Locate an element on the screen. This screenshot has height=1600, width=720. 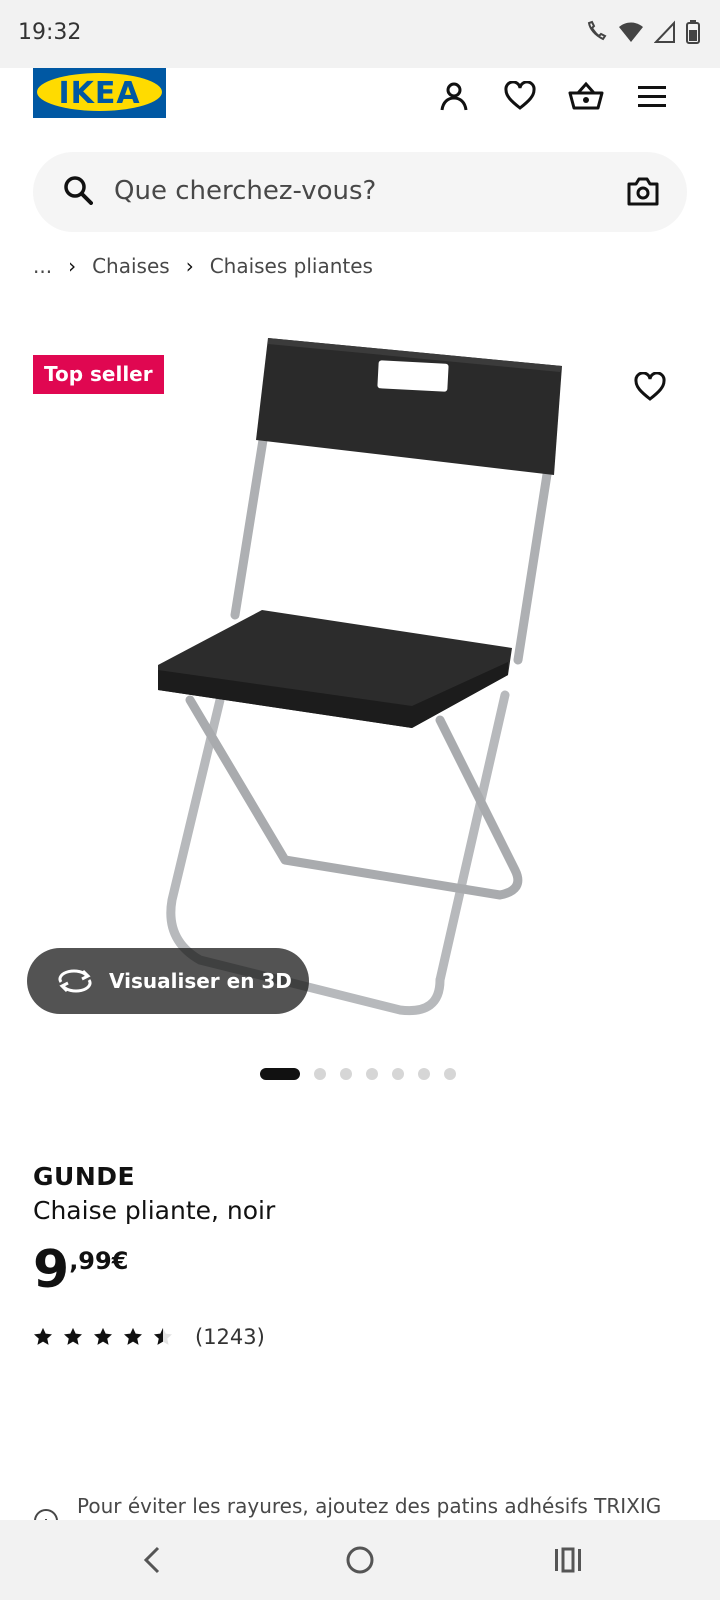
battery-icon is located at coordinates (693, 32).